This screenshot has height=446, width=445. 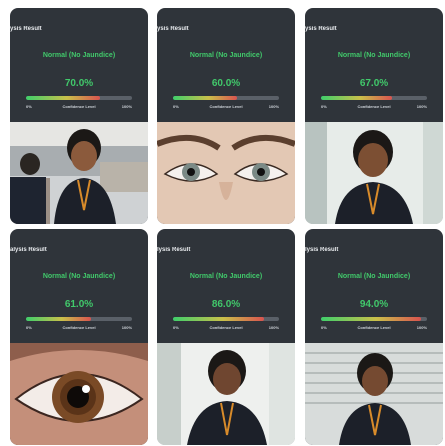 What do you see at coordinates (226, 173) in the screenshot?
I see `two-eyes-image` at bounding box center [226, 173].